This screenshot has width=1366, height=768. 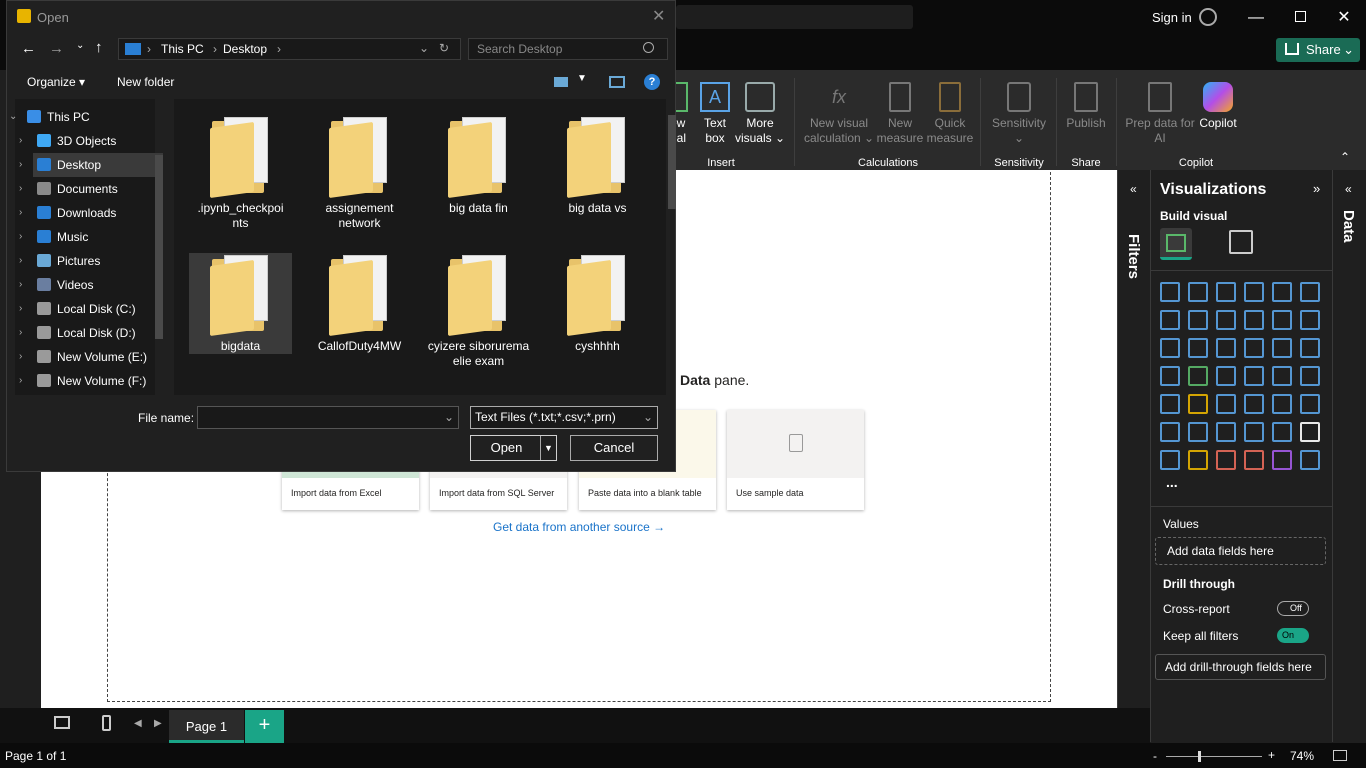 I want to click on open-button: Open ▼, so click(x=513, y=448).